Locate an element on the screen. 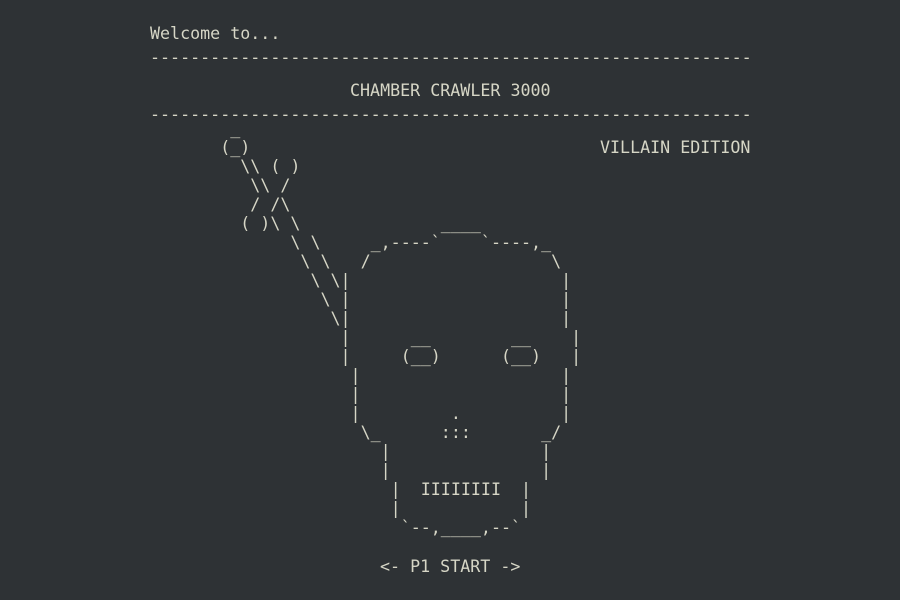 The height and width of the screenshot is (600, 900). game-title: CHAMBER CRAWLER 3000 is located at coordinates (450, 90).